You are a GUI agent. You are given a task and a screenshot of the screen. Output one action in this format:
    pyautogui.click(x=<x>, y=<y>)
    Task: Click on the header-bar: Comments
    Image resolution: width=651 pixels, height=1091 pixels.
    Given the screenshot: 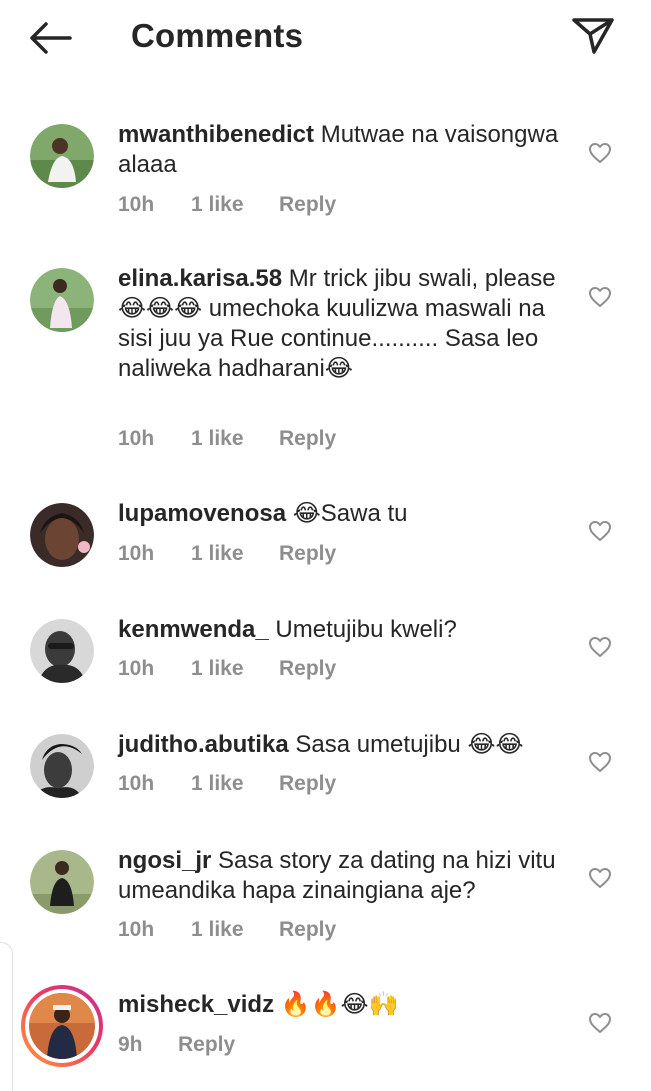 What is the action you would take?
    pyautogui.click(x=325, y=40)
    